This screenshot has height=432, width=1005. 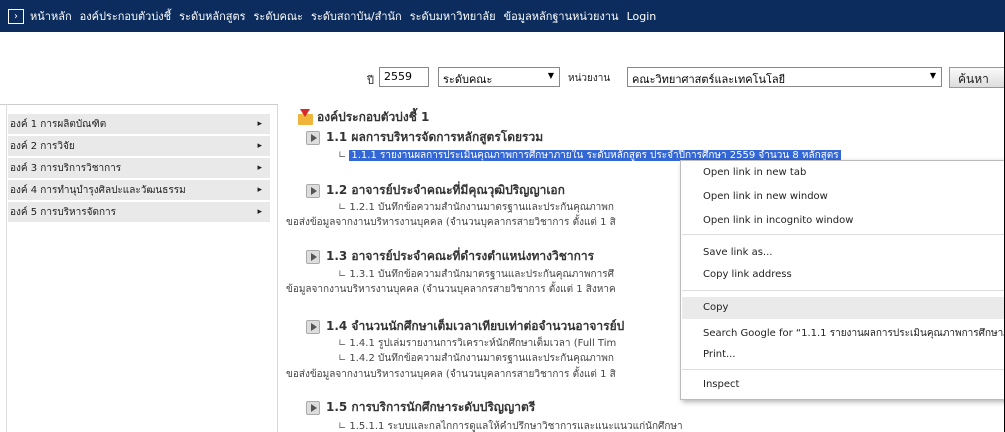 I want to click on menu-item-open-incognito: Open link in incognito window, so click(x=778, y=220).